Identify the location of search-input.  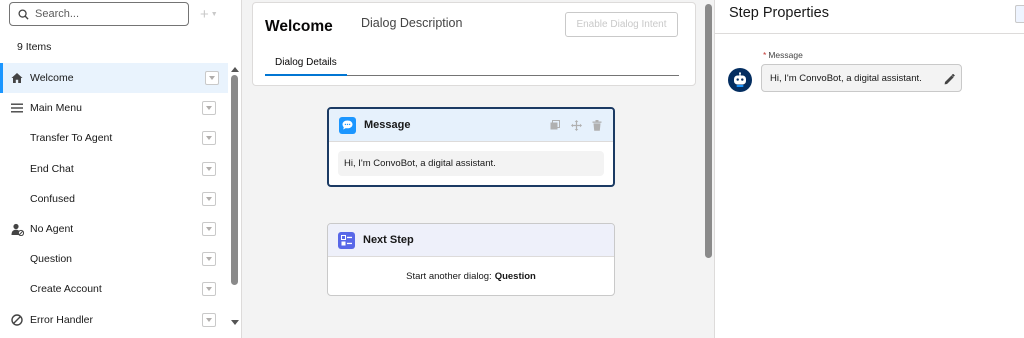
(105, 14).